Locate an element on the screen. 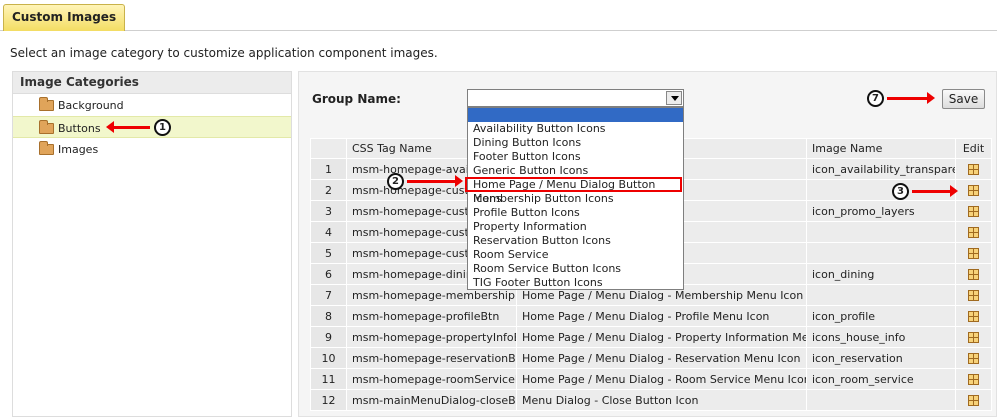 This screenshot has width=997, height=417. dropdown-option: Dining Button Icons is located at coordinates (575, 143).